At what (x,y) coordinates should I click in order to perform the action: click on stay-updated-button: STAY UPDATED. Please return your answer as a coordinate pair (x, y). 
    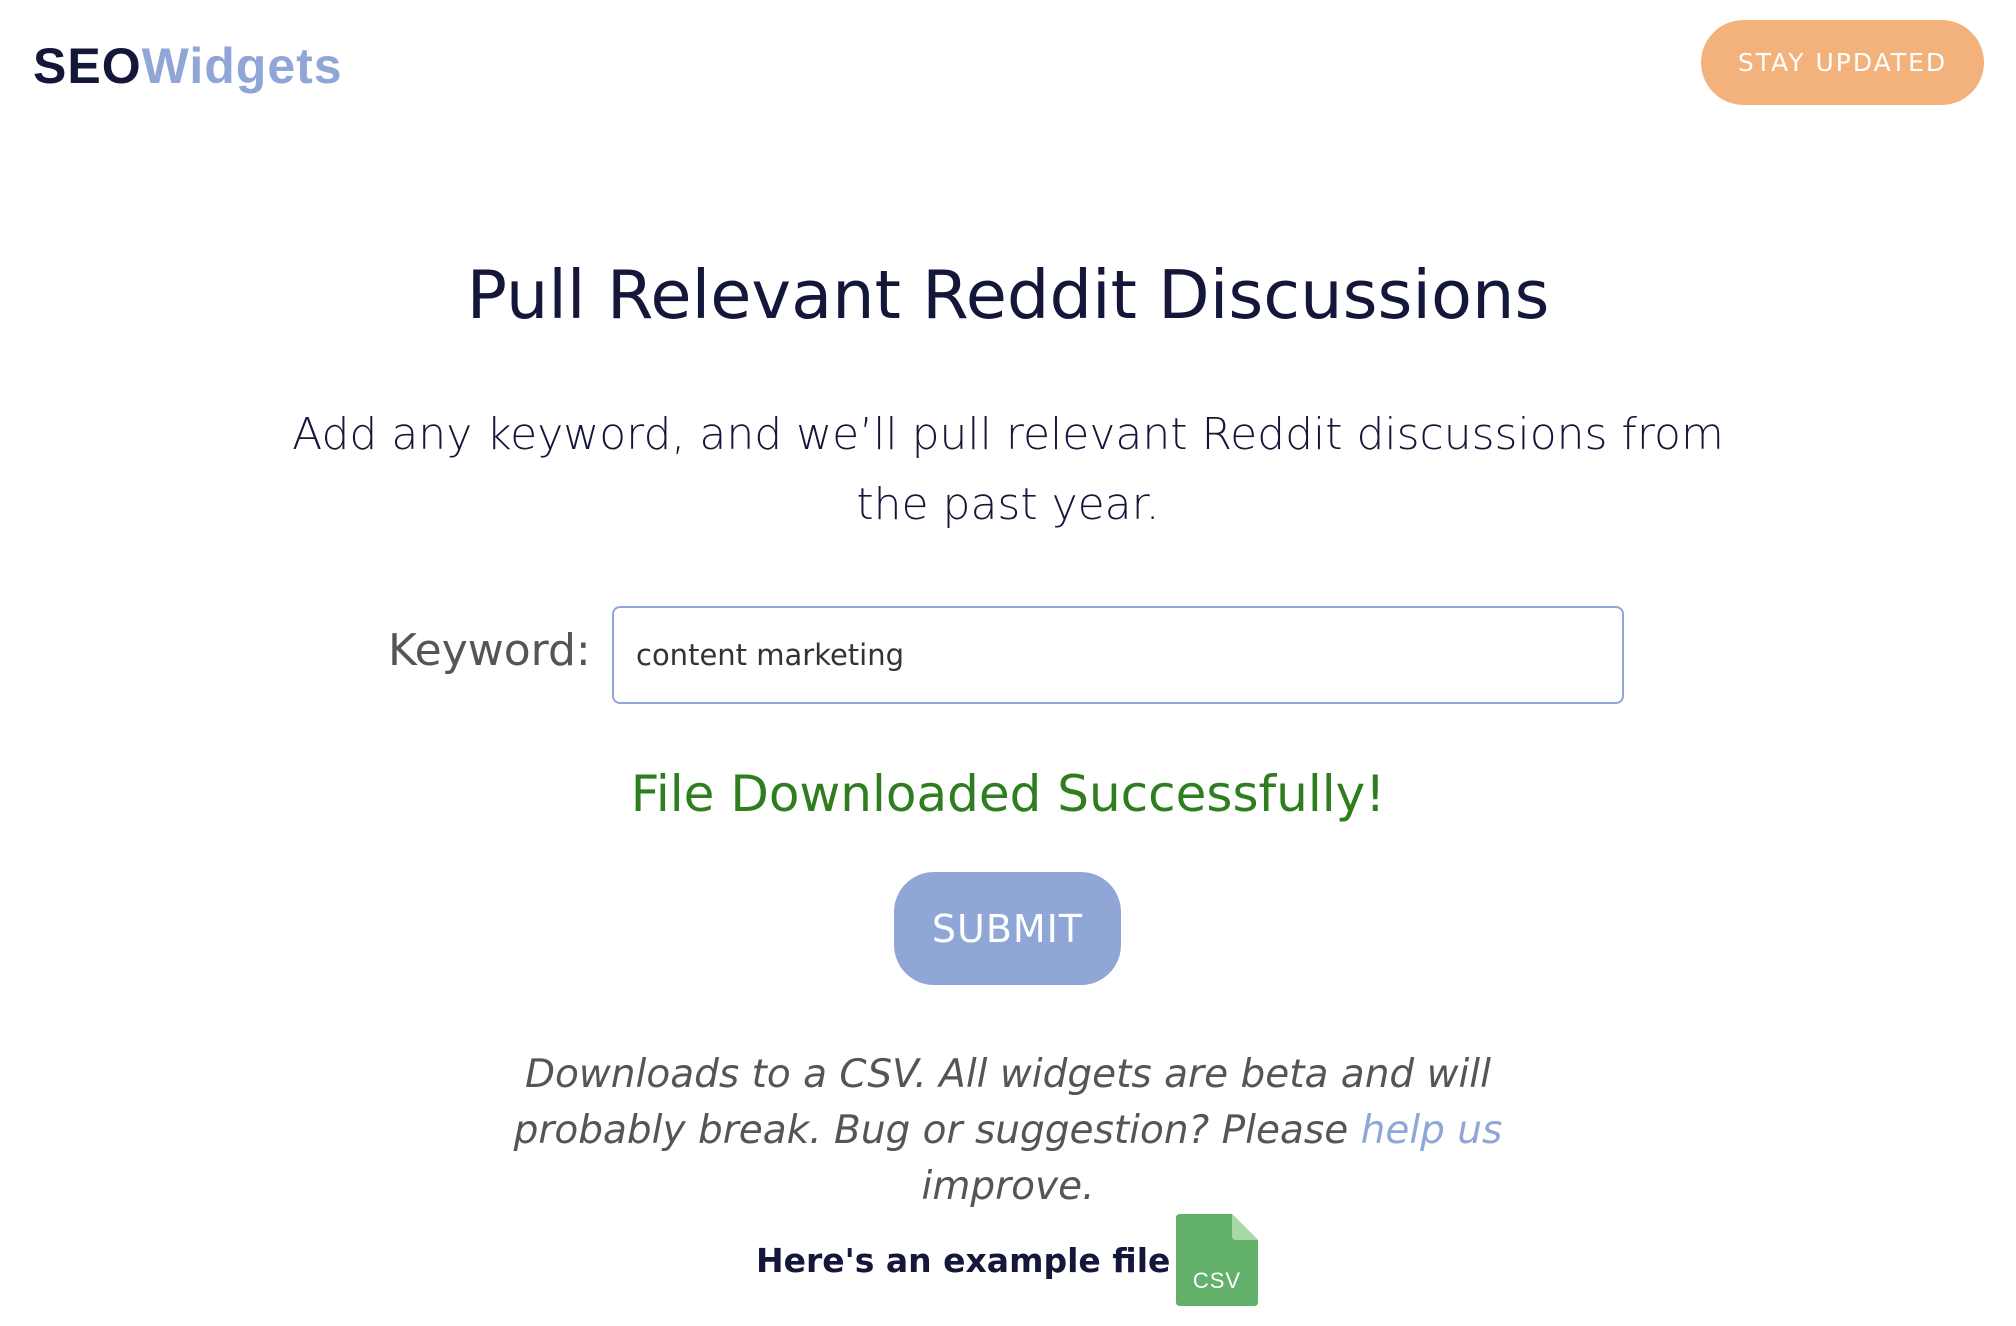
    Looking at the image, I should click on (1842, 62).